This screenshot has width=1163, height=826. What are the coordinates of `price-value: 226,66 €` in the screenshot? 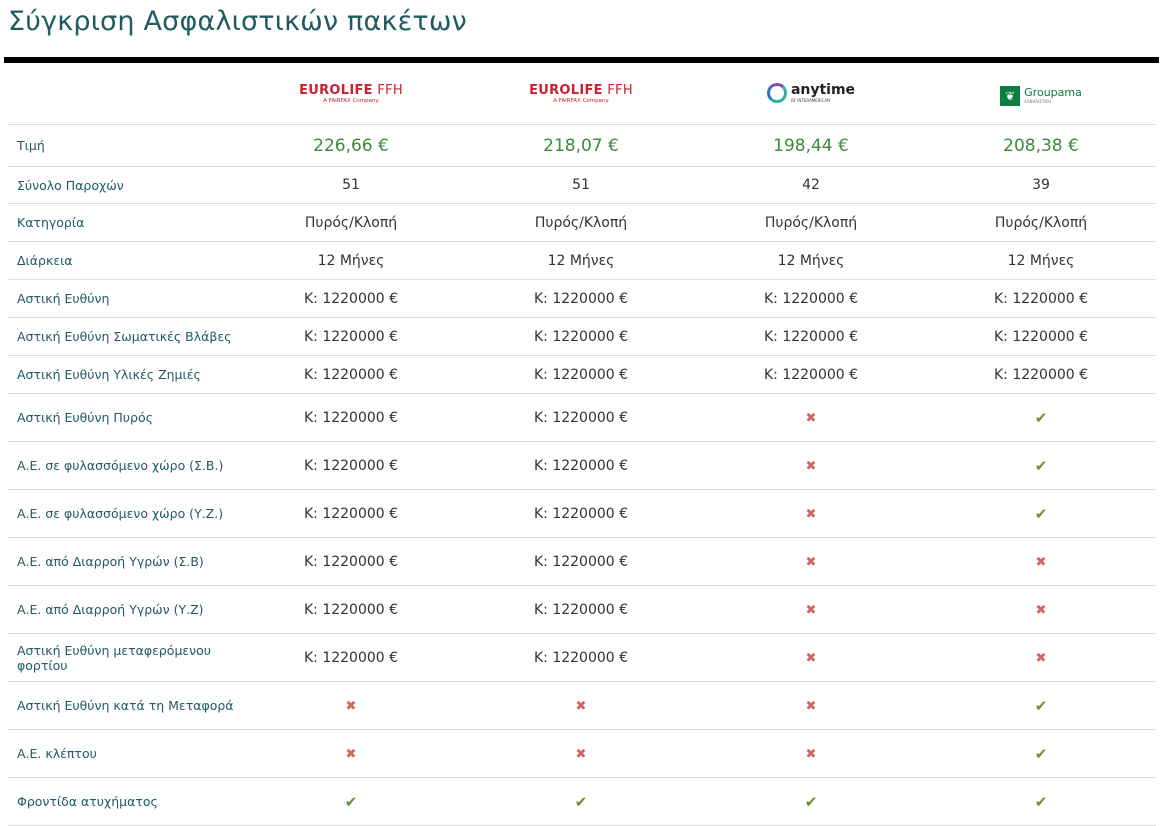 It's located at (351, 145).